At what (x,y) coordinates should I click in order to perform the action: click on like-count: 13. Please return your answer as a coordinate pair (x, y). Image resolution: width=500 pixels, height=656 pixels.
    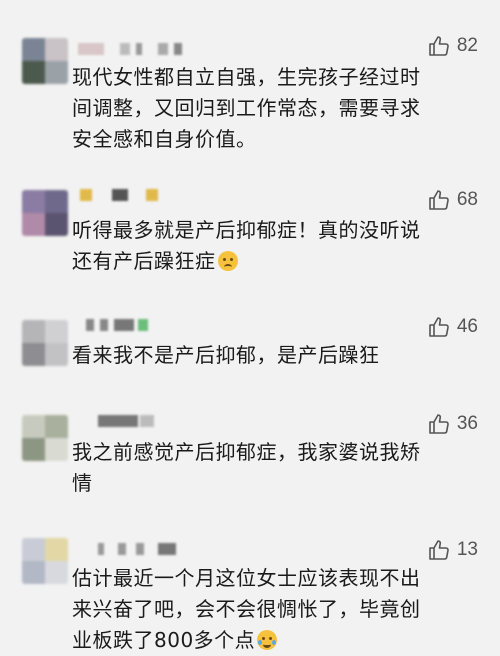
    Looking at the image, I should click on (467, 549).